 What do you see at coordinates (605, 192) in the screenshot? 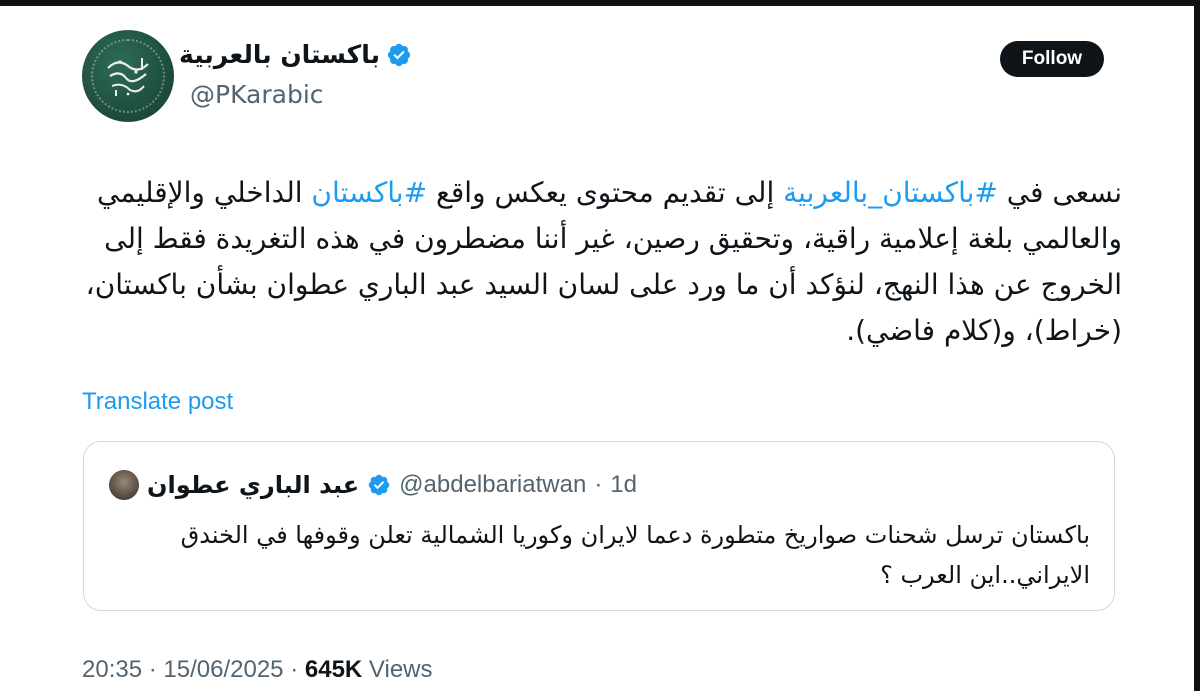
I see `tweet-text-segment: إلى تقديم محتوى يعكس واقع` at bounding box center [605, 192].